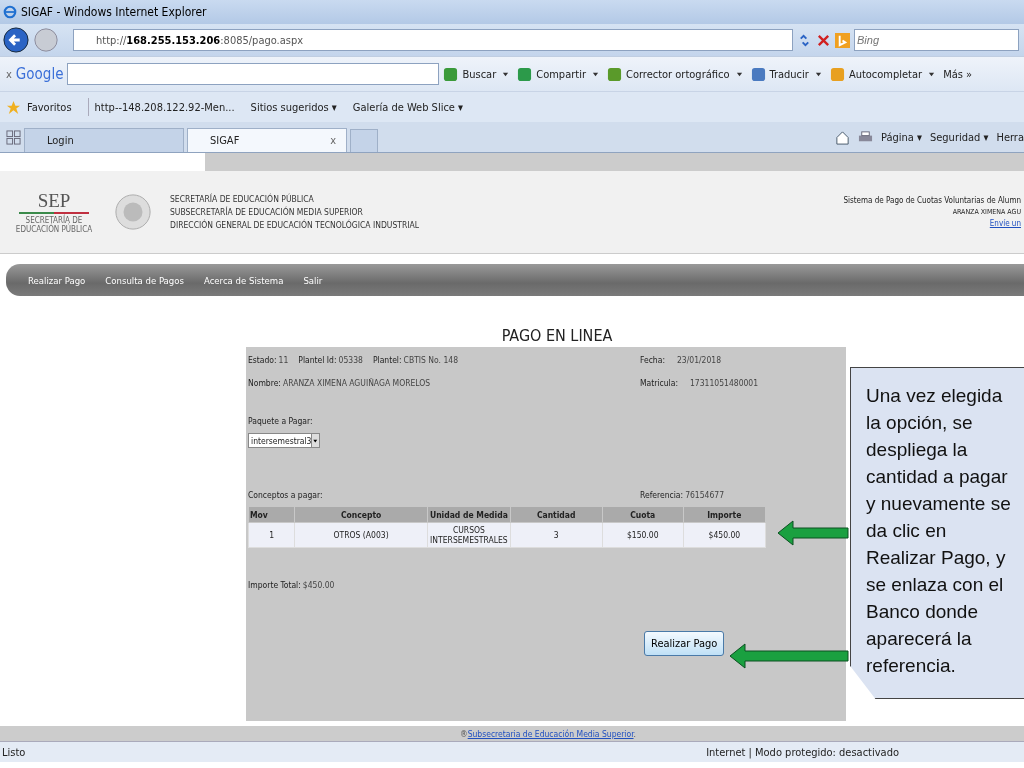 The height and width of the screenshot is (768, 1024). Describe the element at coordinates (243, 280) in the screenshot. I see `nav-link: Acerca de Sistema` at that location.